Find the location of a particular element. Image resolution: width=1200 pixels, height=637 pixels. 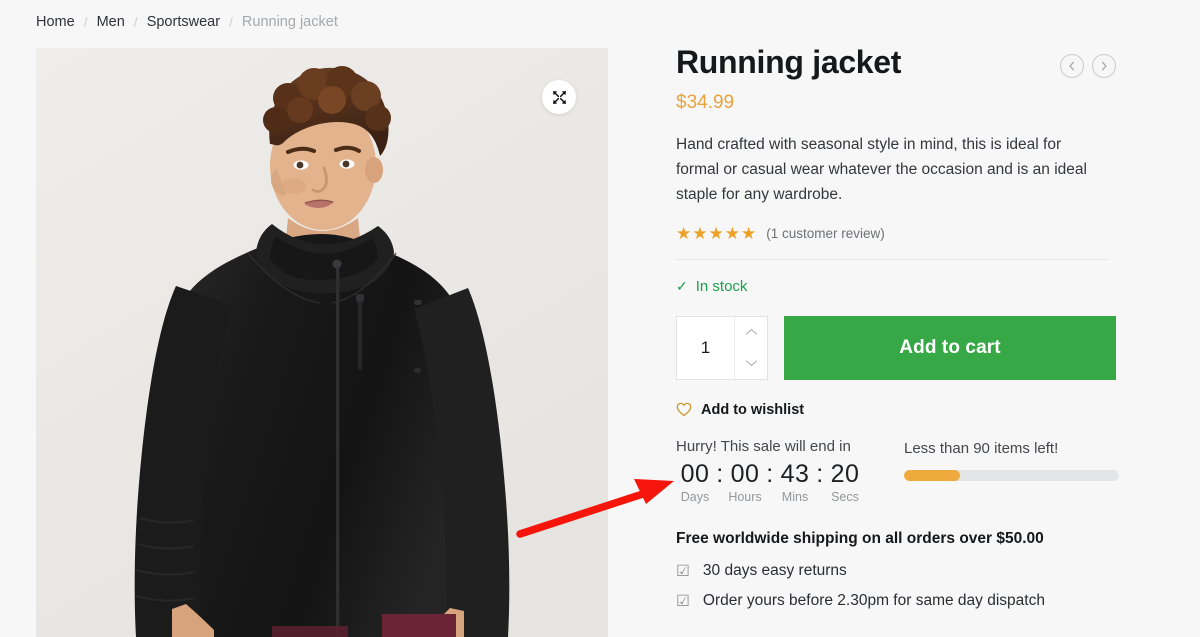

items-left-label: Less than 90 items left! is located at coordinates (981, 448).